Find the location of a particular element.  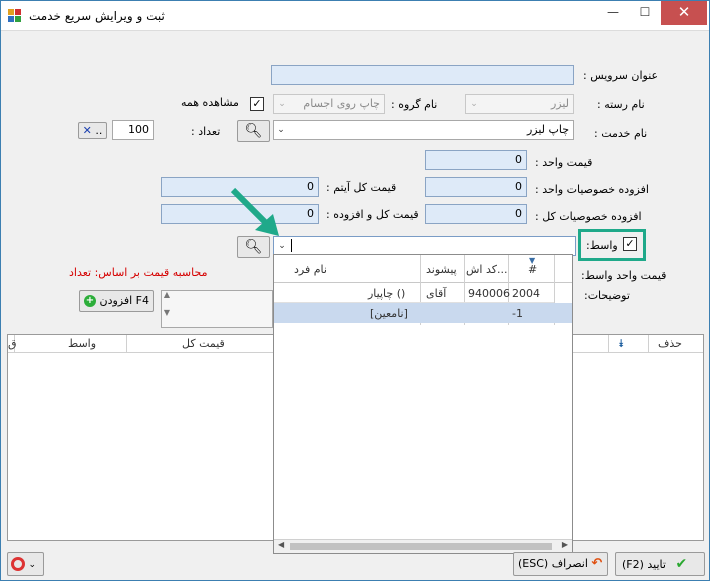

category-value: ليزر is located at coordinates (559, 103).